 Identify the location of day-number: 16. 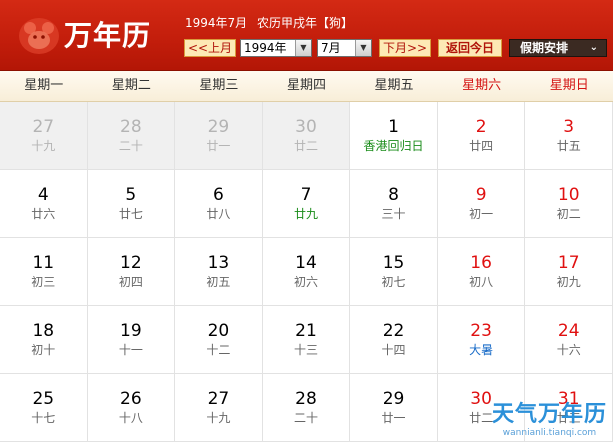
(481, 263).